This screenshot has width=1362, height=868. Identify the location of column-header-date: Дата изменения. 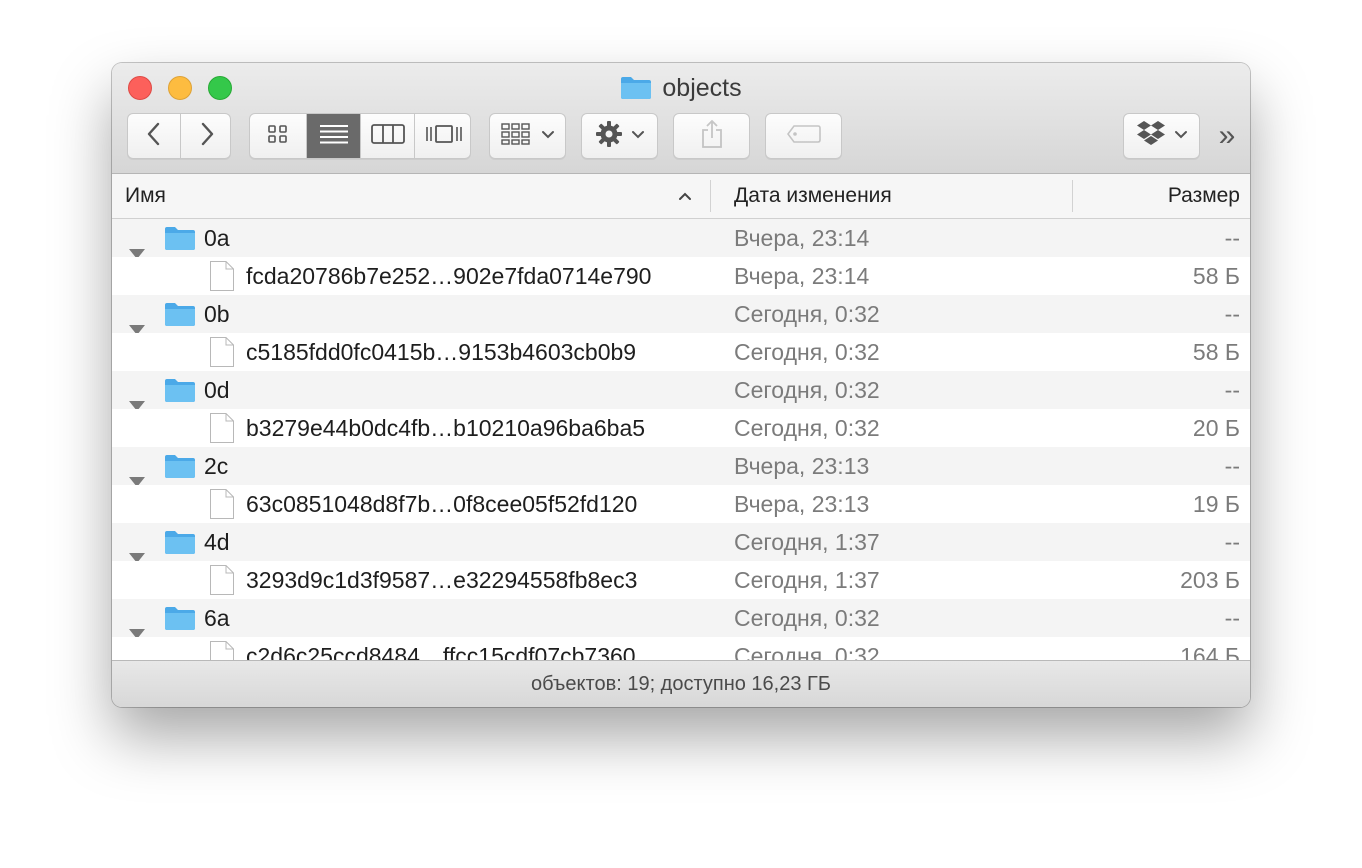
(813, 196).